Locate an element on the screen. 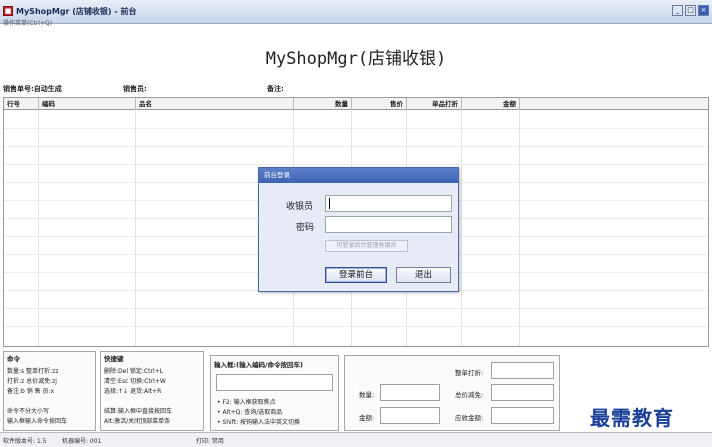 The image size is (712, 447). machine-status: 机器编号: 001 is located at coordinates (82, 441).